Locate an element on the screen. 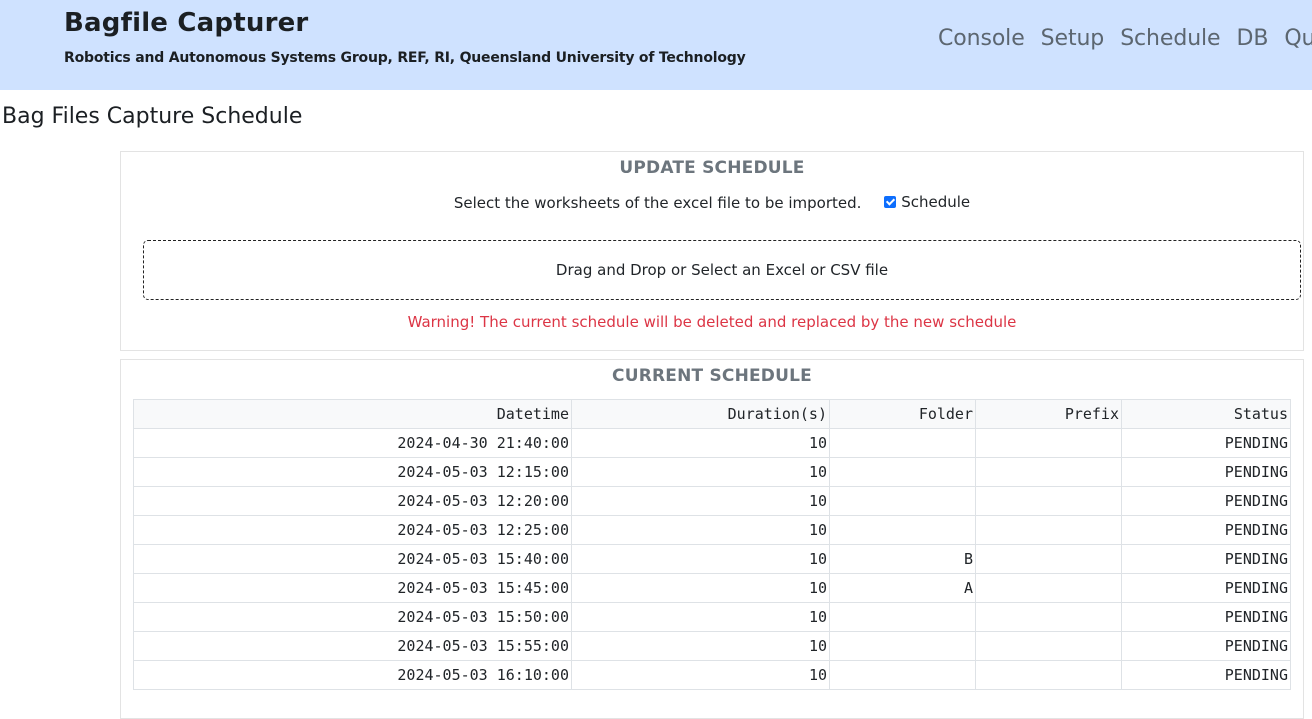 The image size is (1312, 719). schedule-checkbox-option: Schedule is located at coordinates (927, 202).